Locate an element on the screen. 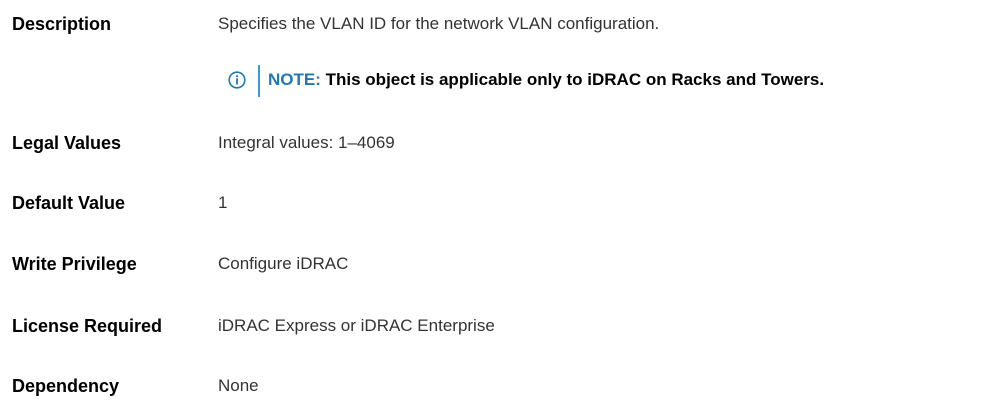  write-privilege-label: Write Privilege is located at coordinates (74, 264).